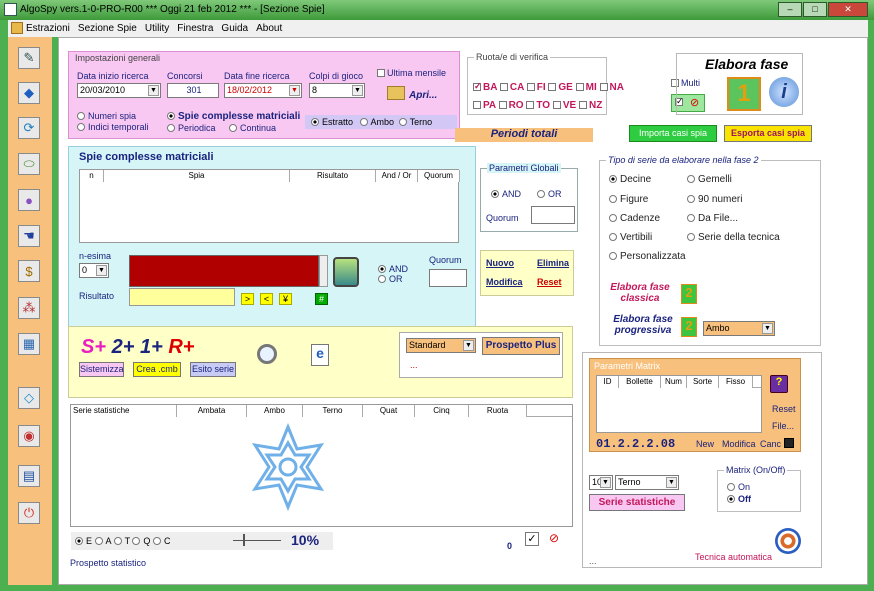 Image resolution: width=874 pixels, height=591 pixels. What do you see at coordinates (630, 179) in the screenshot?
I see `decine-radio: Decine` at bounding box center [630, 179].